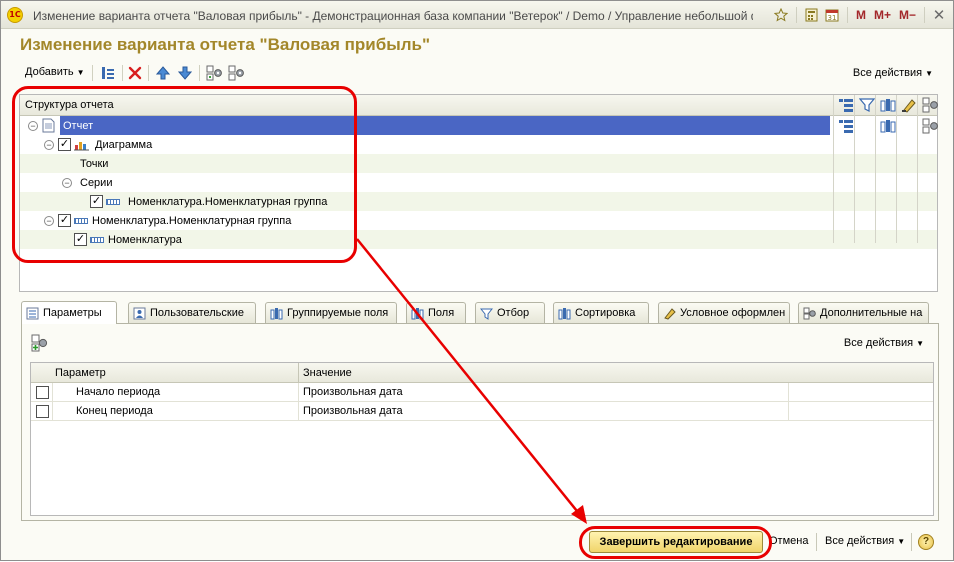  Describe the element at coordinates (882, 15) in the screenshot. I see `memory-plus-button: M+` at that location.